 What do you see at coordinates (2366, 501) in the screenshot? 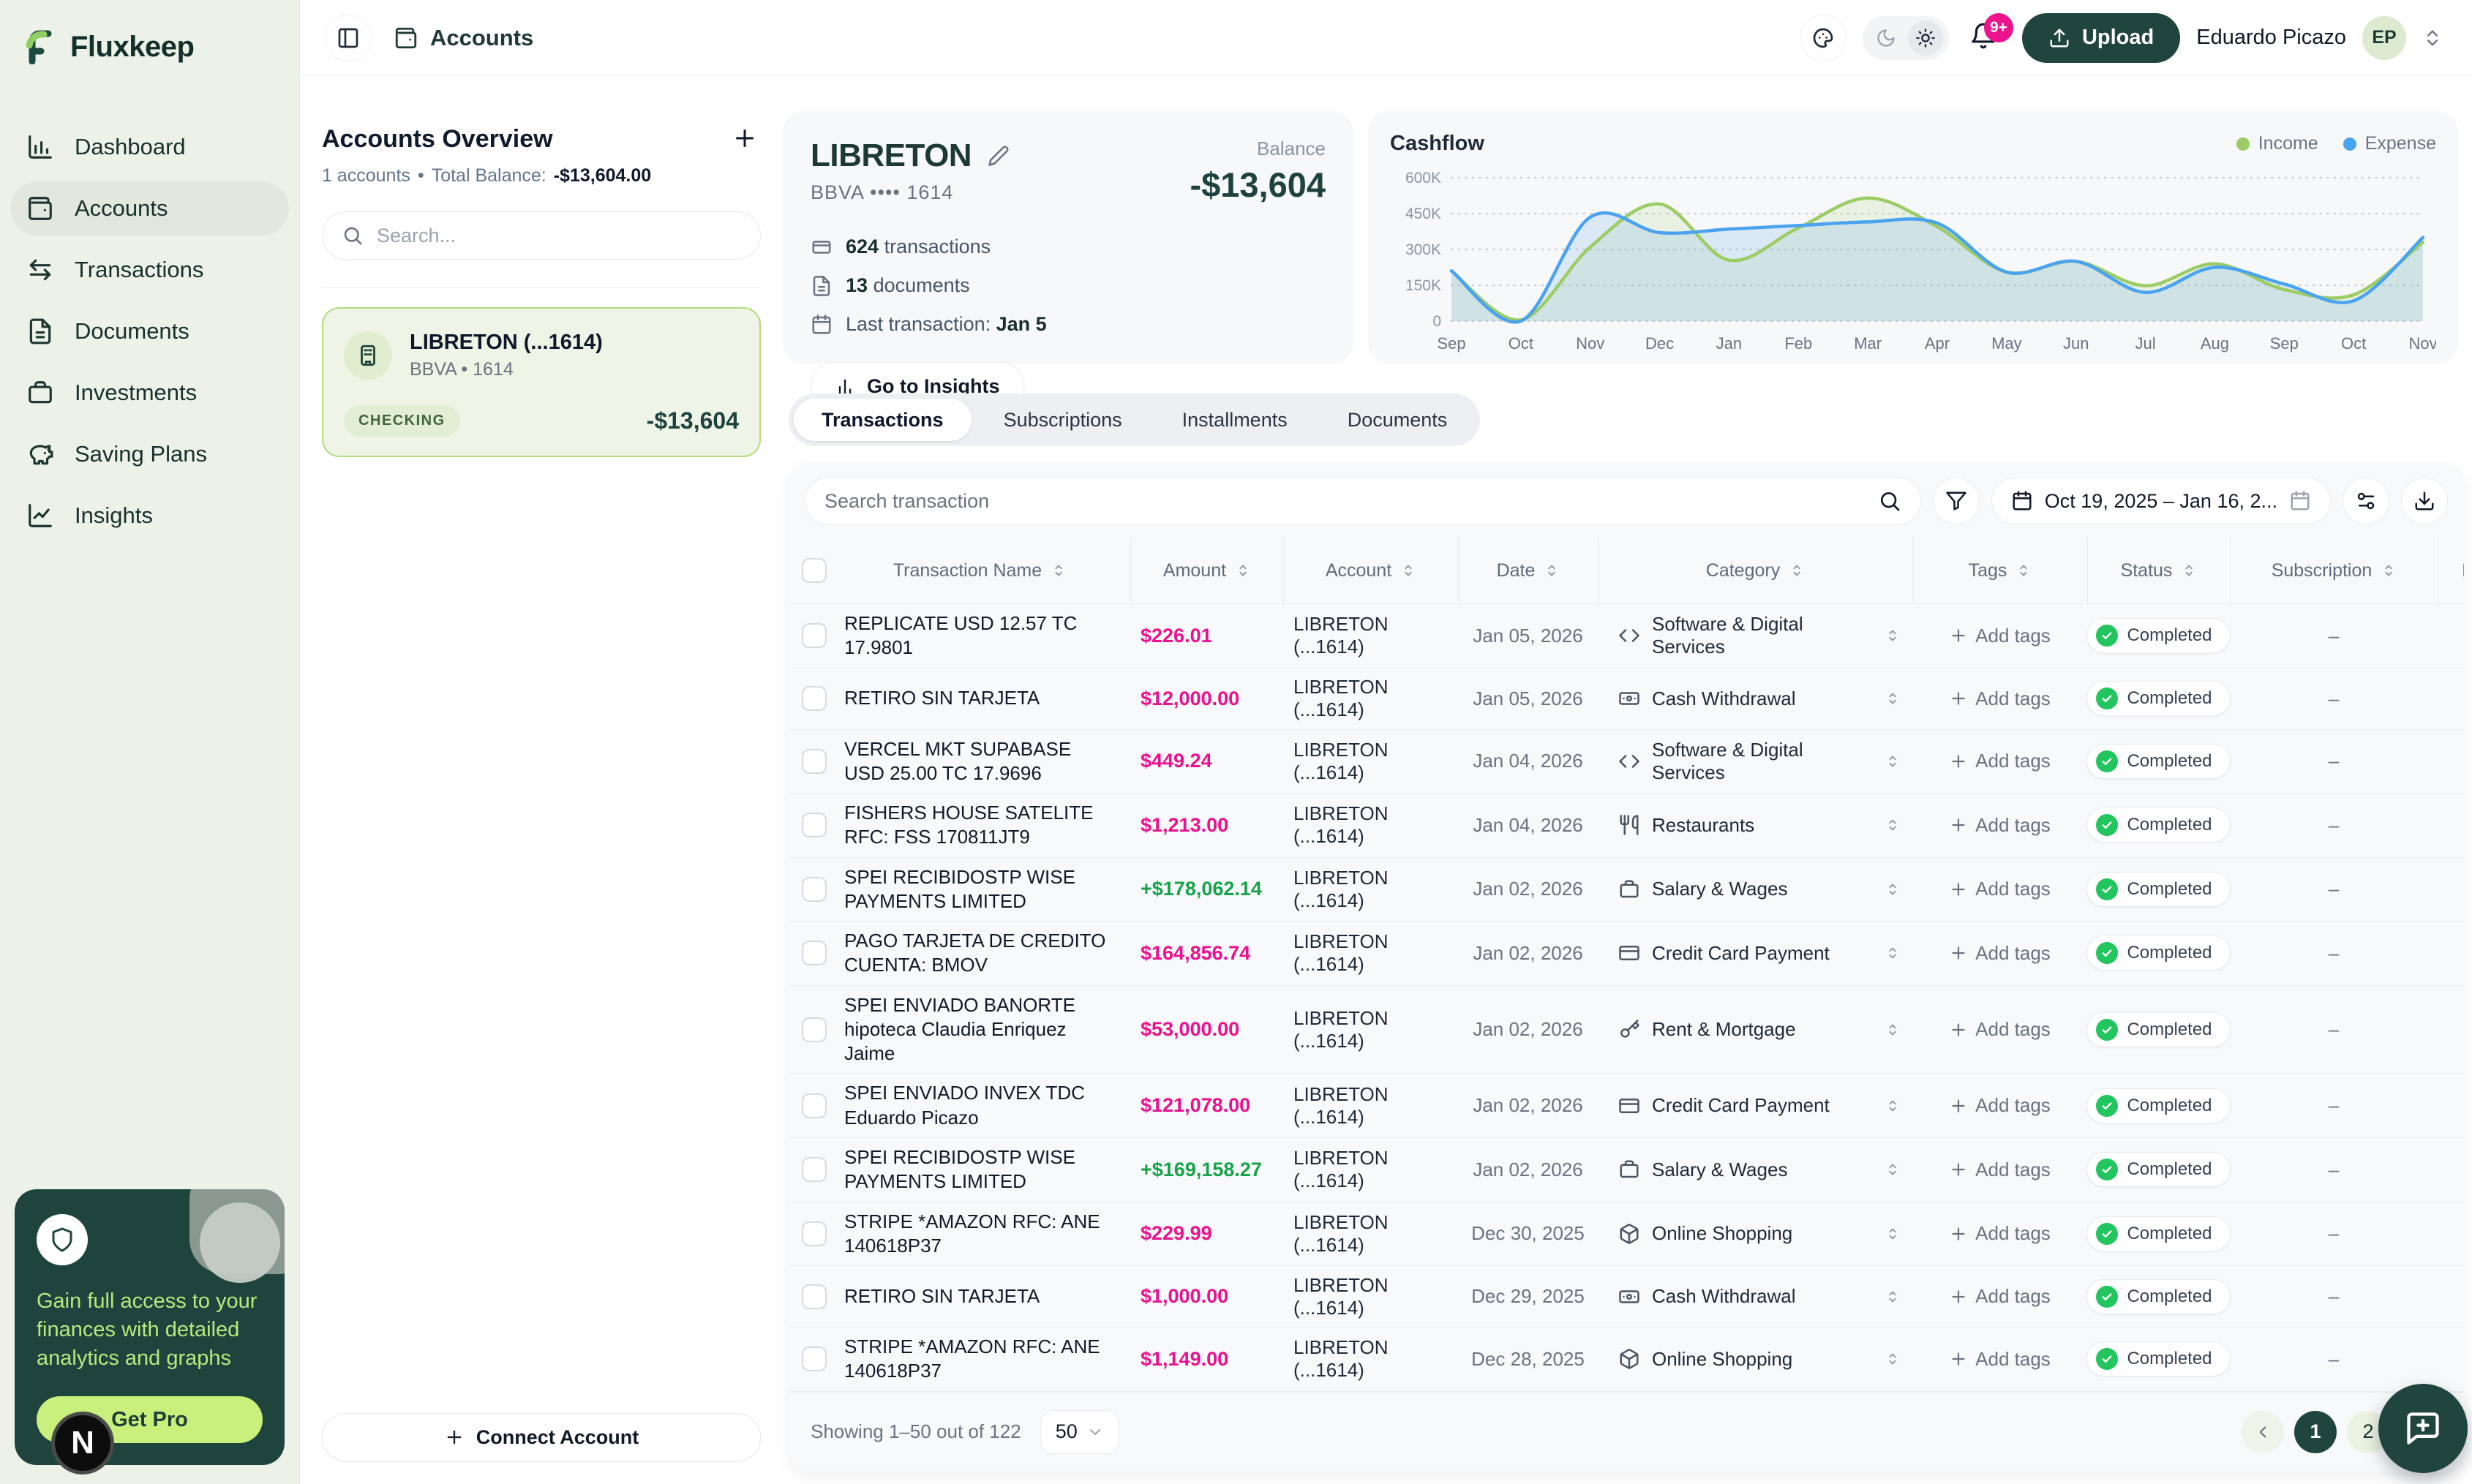
I see `column-settings-button` at bounding box center [2366, 501].